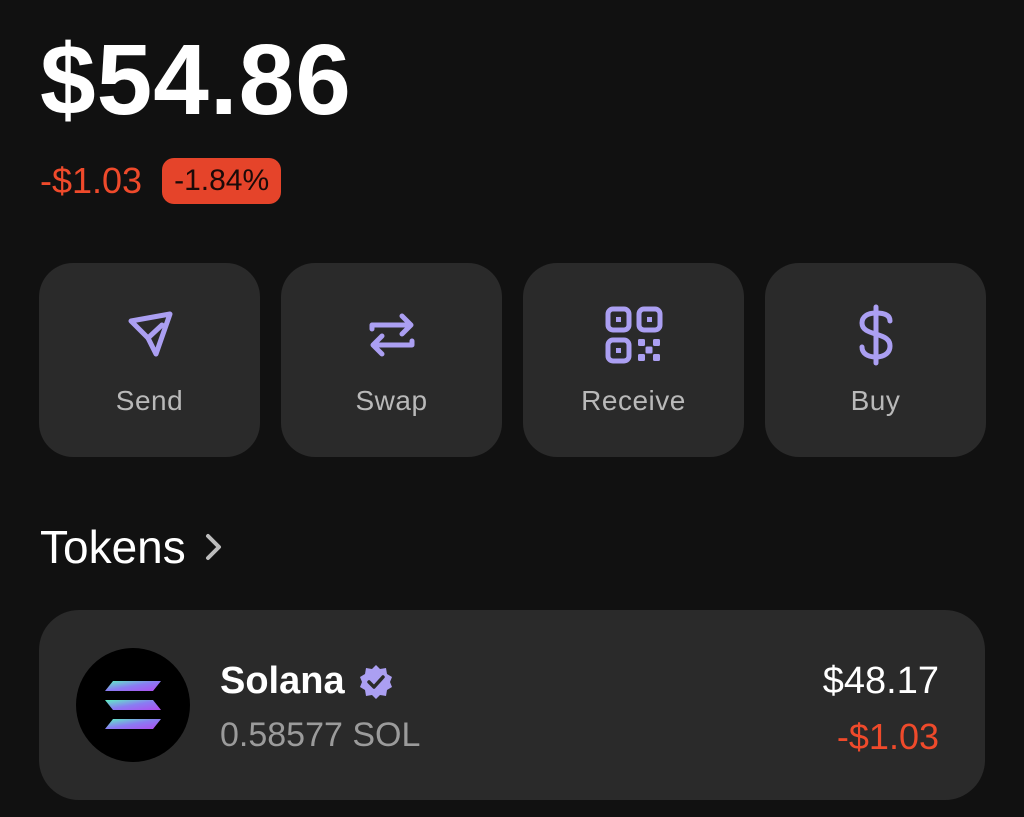 The image size is (1024, 817). Describe the element at coordinates (887, 736) in the screenshot. I see `token-change: -$1.03` at that location.